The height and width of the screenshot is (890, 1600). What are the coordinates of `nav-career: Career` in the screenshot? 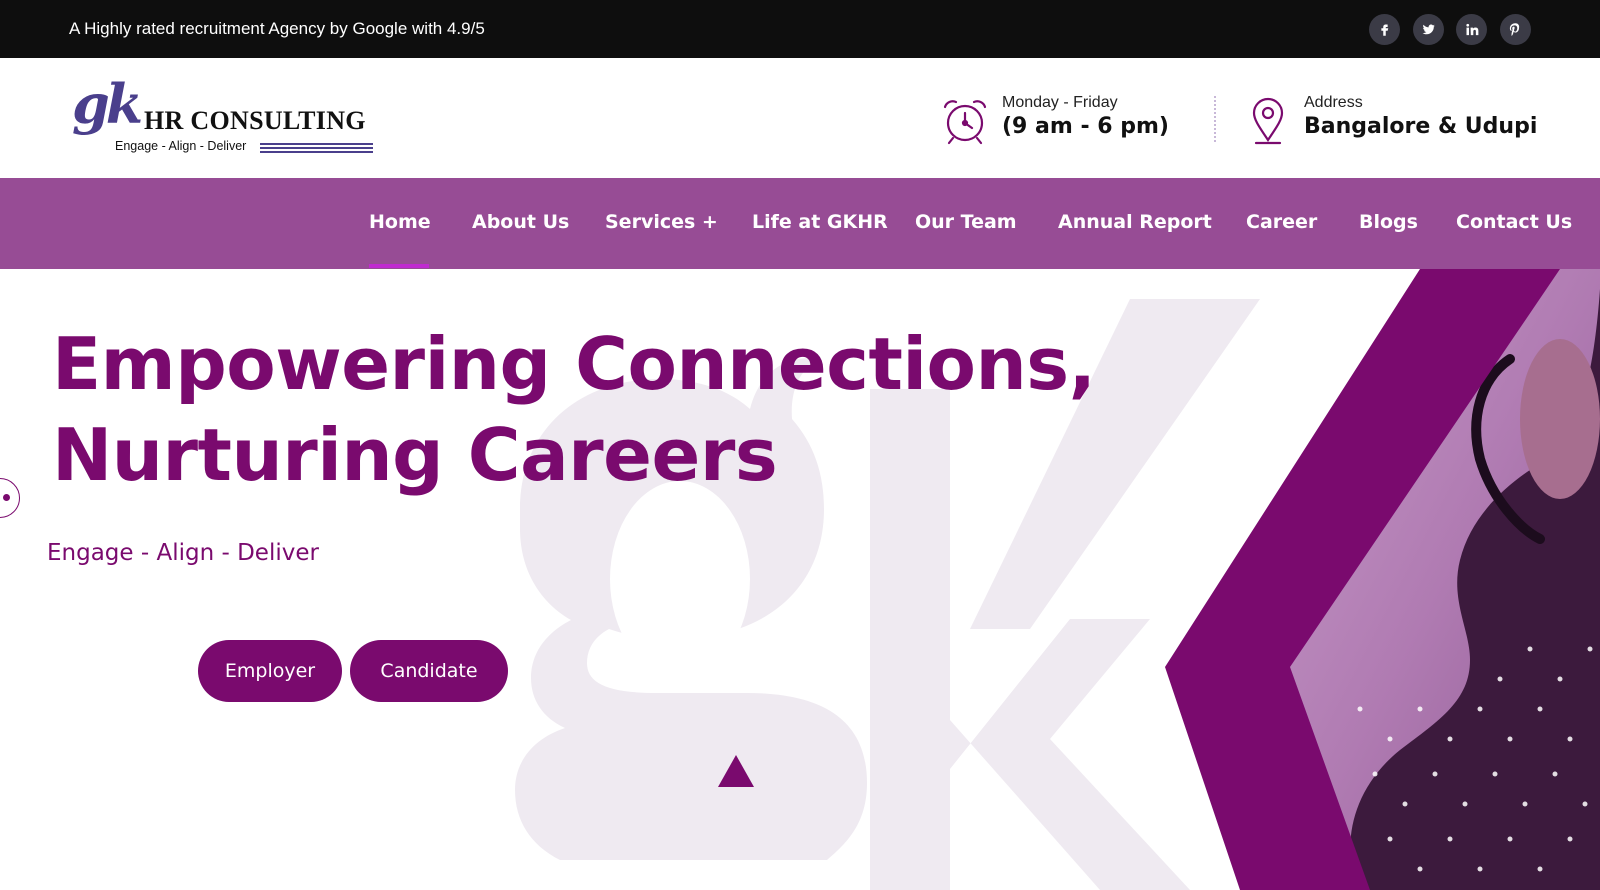 It's located at (1281, 222).